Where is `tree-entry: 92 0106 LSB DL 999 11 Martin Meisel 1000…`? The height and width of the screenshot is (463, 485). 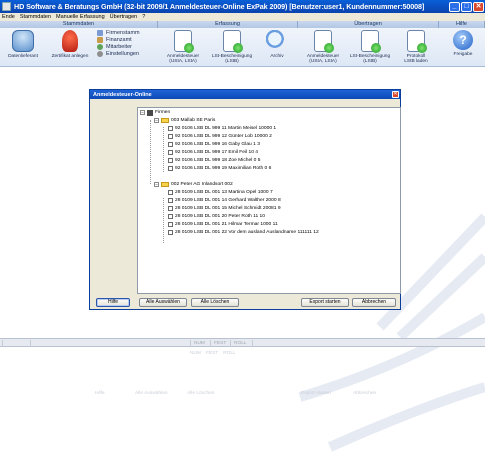
tree-entry: 92 0106 LSB DL 999 11 Martin Meisel 1000… is located at coordinates (222, 128).